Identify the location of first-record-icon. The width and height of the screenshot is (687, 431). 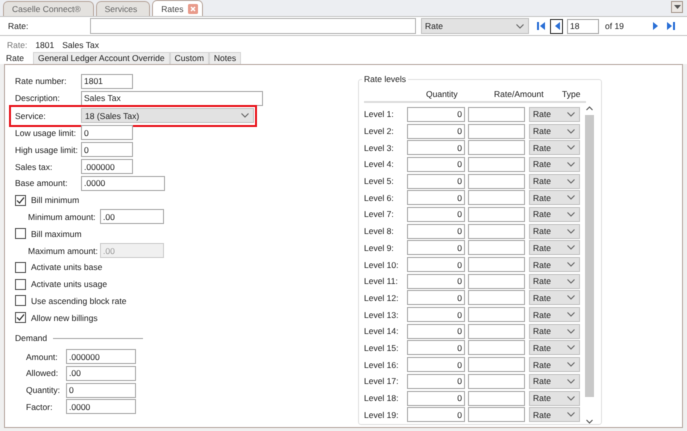
(541, 26).